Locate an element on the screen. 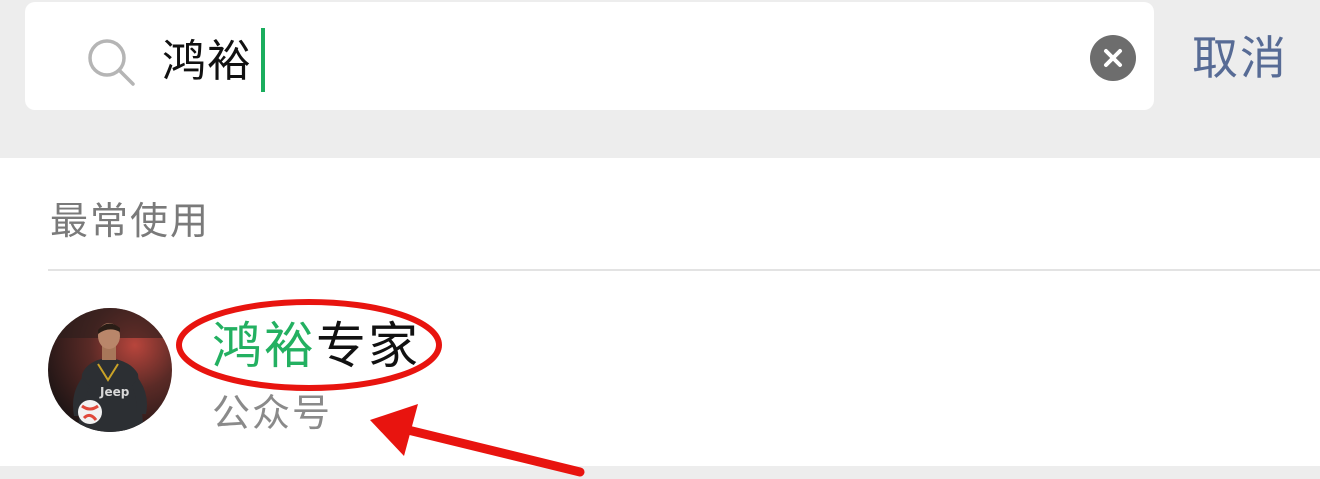 This screenshot has width=1320, height=479. search-icon is located at coordinates (111, 62).